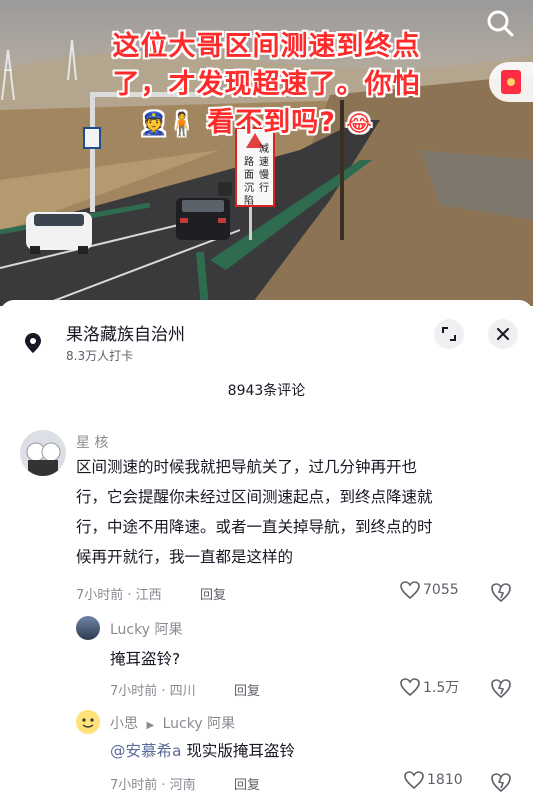  I want to click on expand-button, so click(449, 334).